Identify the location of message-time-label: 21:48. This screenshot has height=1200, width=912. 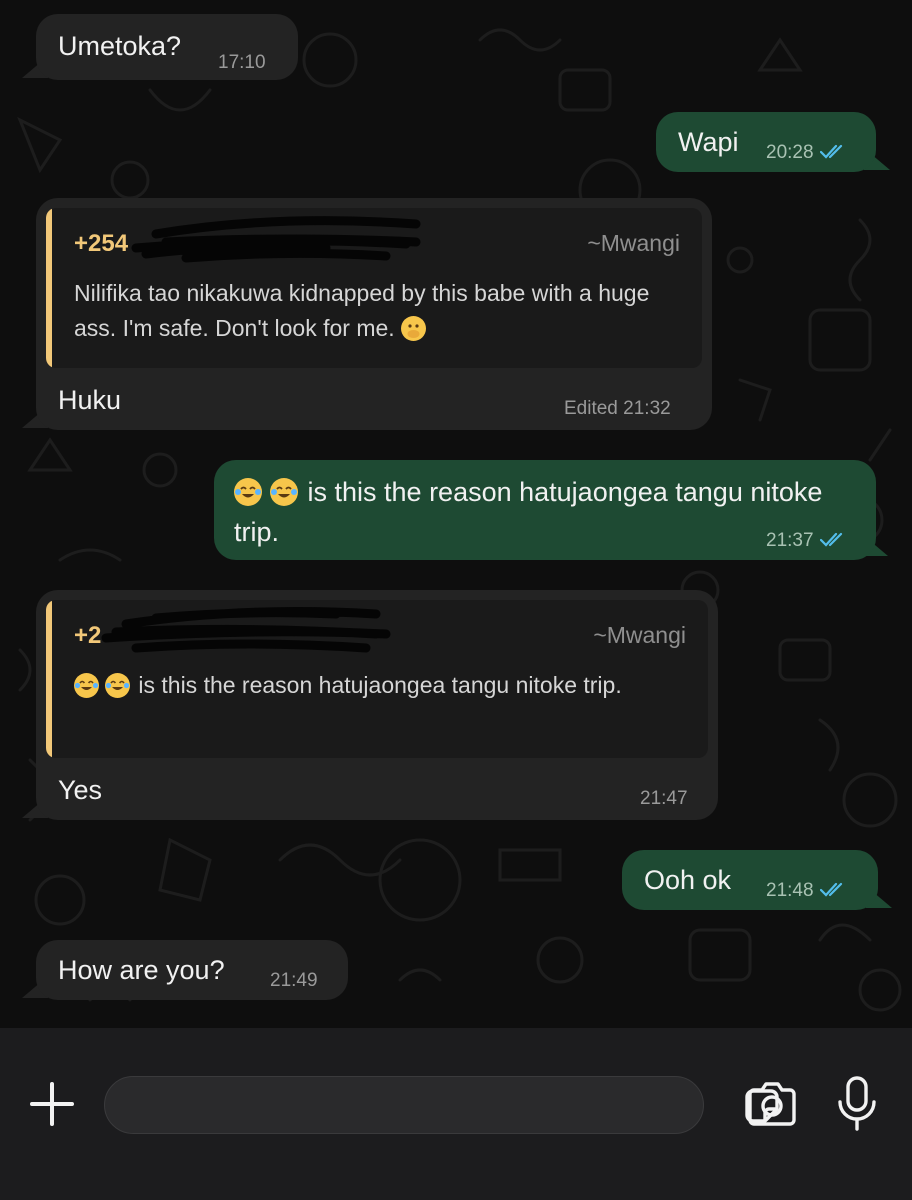
(790, 890).